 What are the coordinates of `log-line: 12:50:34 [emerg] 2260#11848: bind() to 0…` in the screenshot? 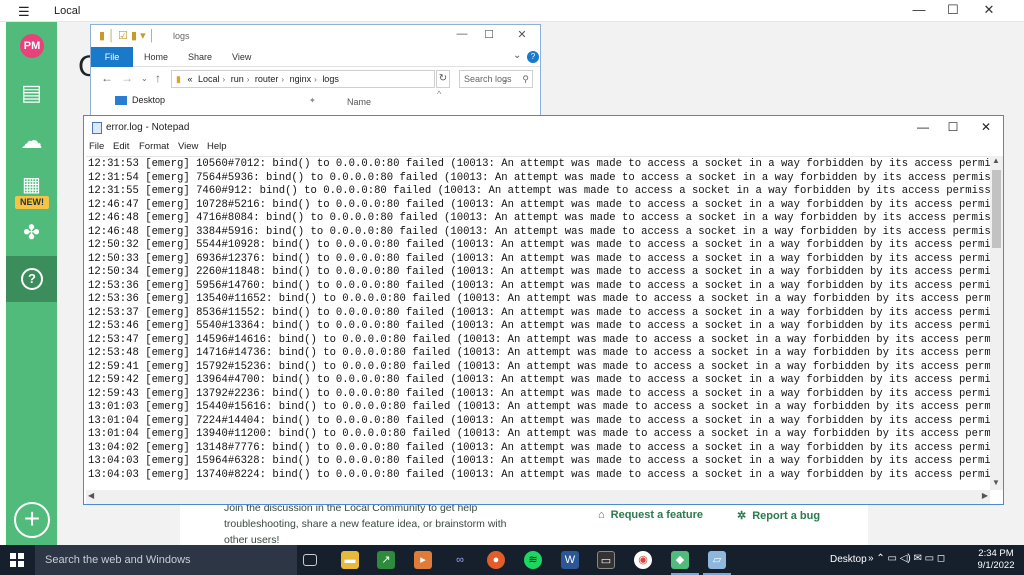 It's located at (539, 272).